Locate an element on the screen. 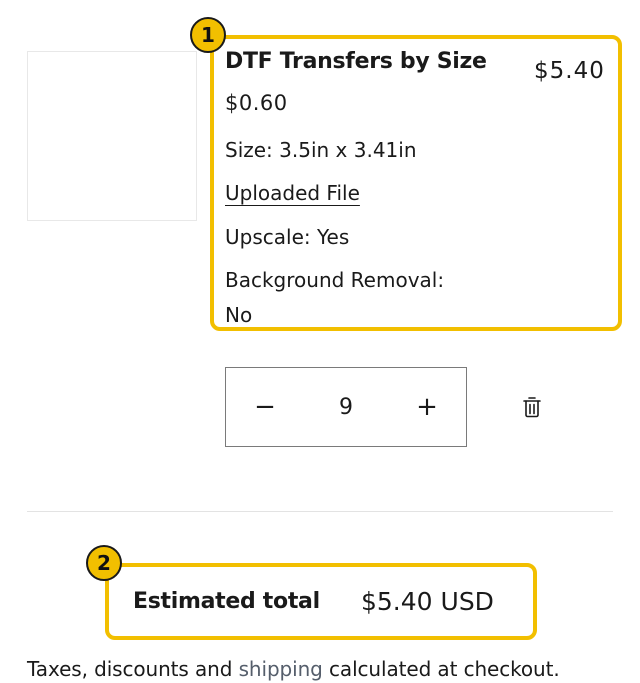 The width and height of the screenshot is (640, 683). estimated-total-label: Estimated total is located at coordinates (226, 601).